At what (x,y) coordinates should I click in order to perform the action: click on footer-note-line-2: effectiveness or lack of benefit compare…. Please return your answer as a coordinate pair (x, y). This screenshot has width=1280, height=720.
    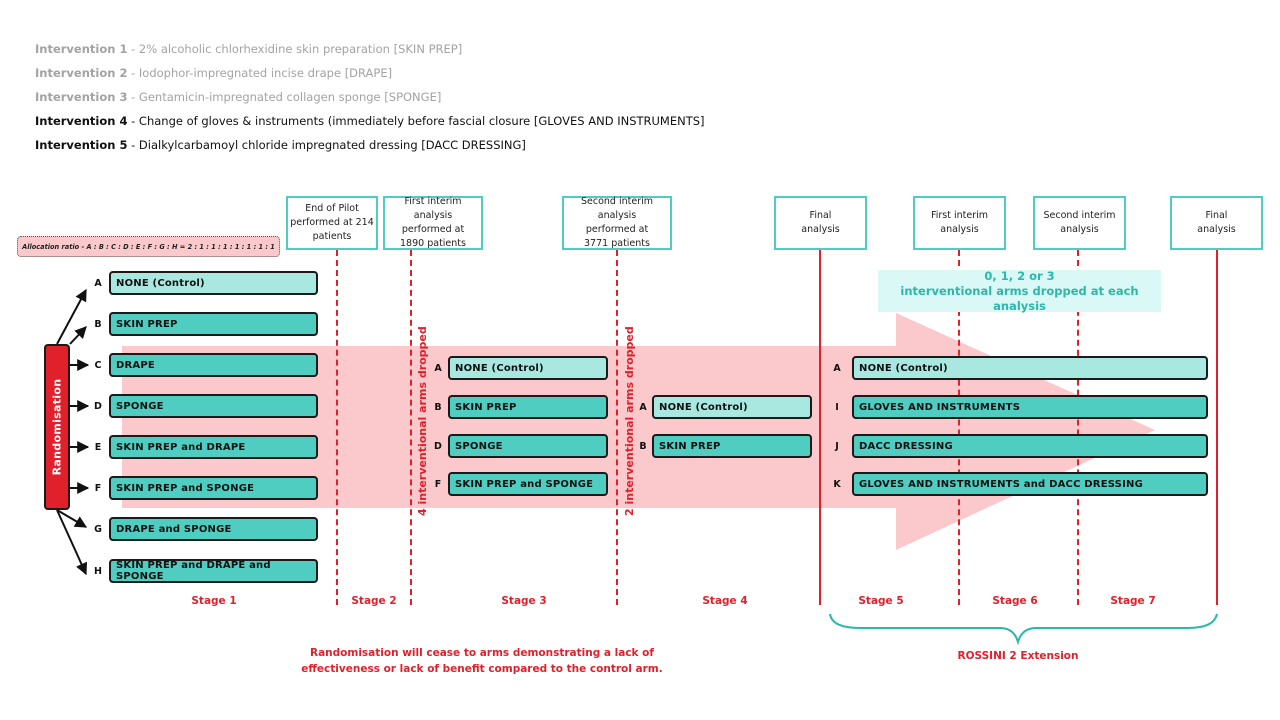
    Looking at the image, I should click on (482, 669).